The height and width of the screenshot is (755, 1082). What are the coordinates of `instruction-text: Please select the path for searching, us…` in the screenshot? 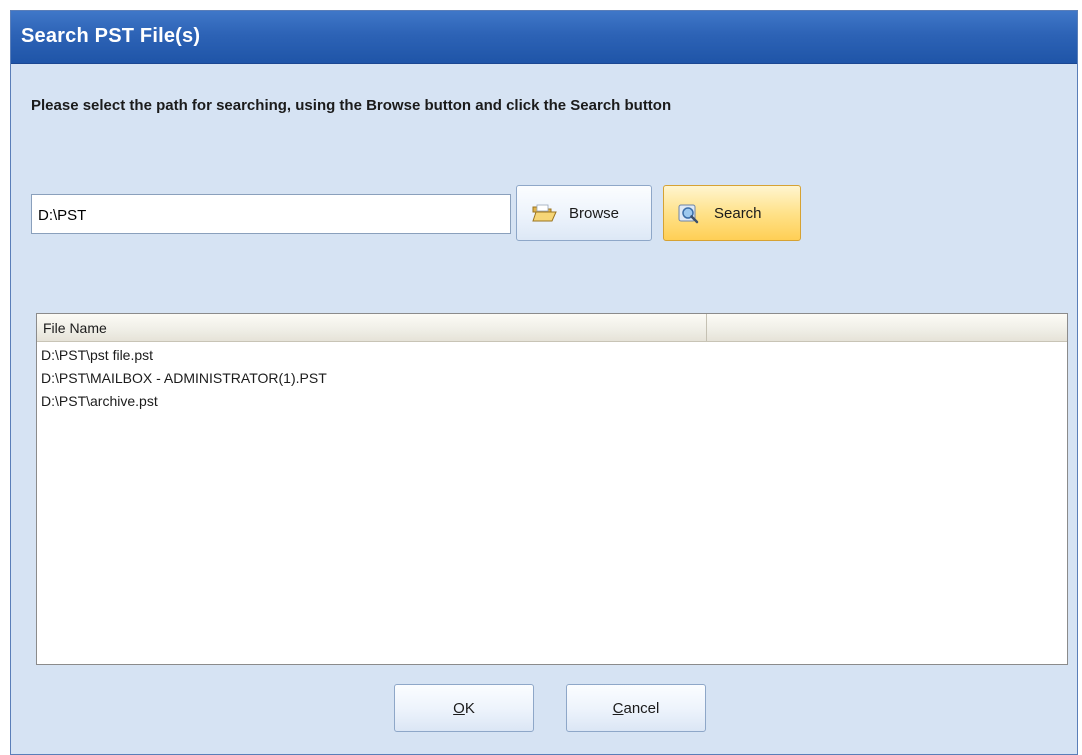 It's located at (351, 105).